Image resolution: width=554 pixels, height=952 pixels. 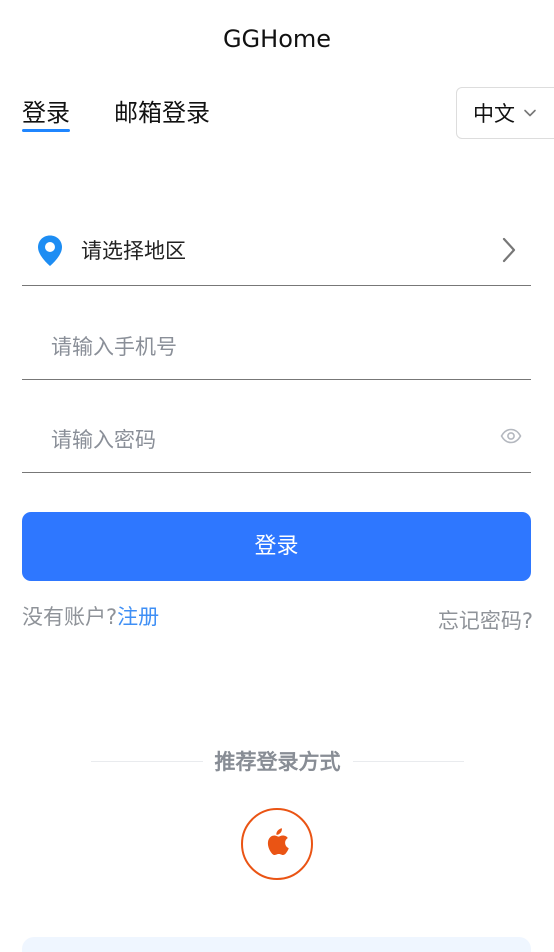 I want to click on region-selector: 请选择地区, so click(x=276, y=239).